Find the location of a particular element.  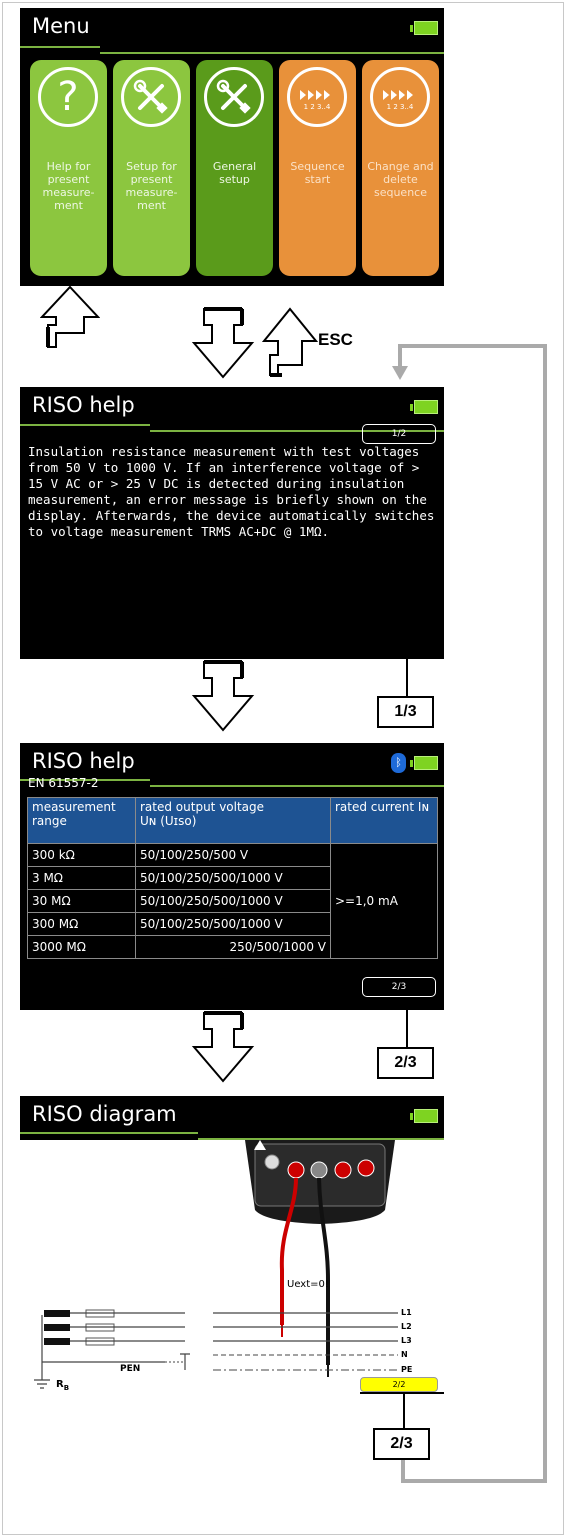

tile-change-and-delete-sequence: 1 2 3..4 Change and delete sequence is located at coordinates (400, 168).